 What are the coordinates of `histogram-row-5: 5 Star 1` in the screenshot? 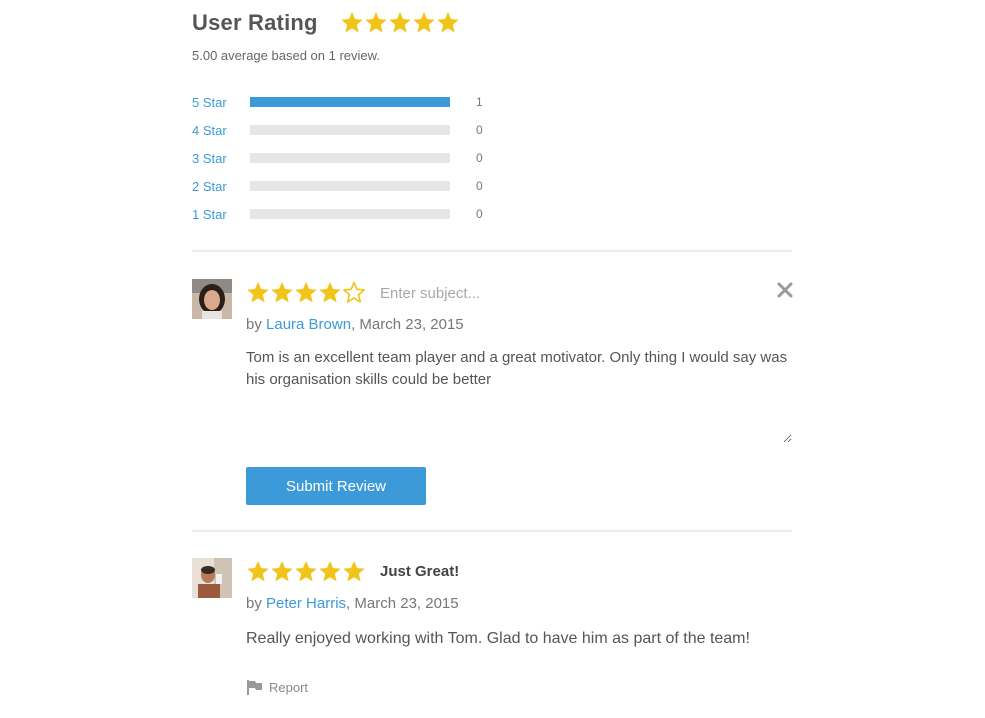 It's located at (352, 106).